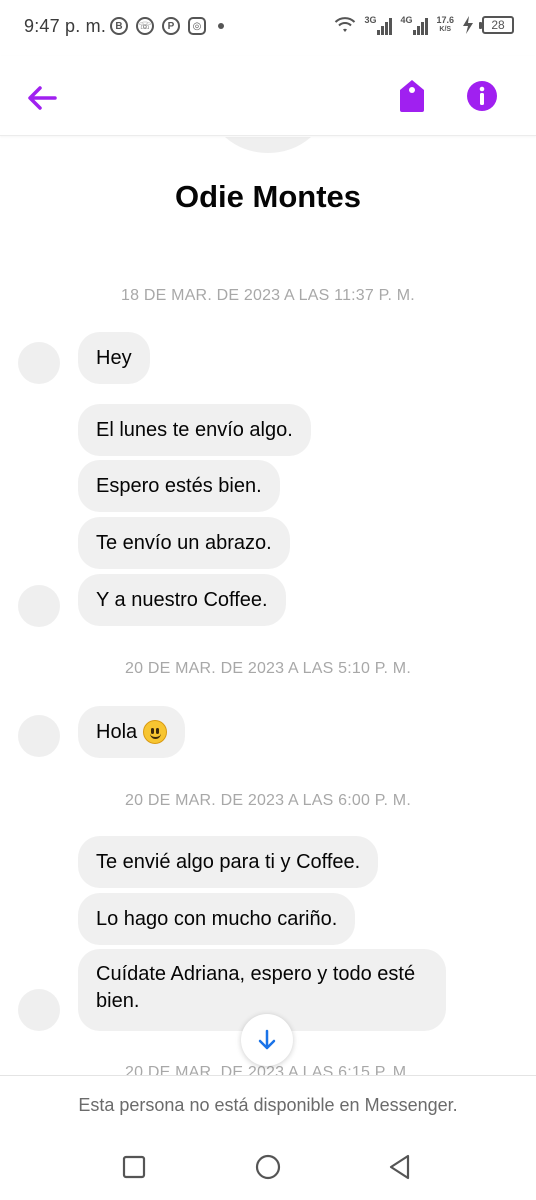 The width and height of the screenshot is (536, 1200). What do you see at coordinates (221, 26) in the screenshot?
I see `more-notifications-dot-icon` at bounding box center [221, 26].